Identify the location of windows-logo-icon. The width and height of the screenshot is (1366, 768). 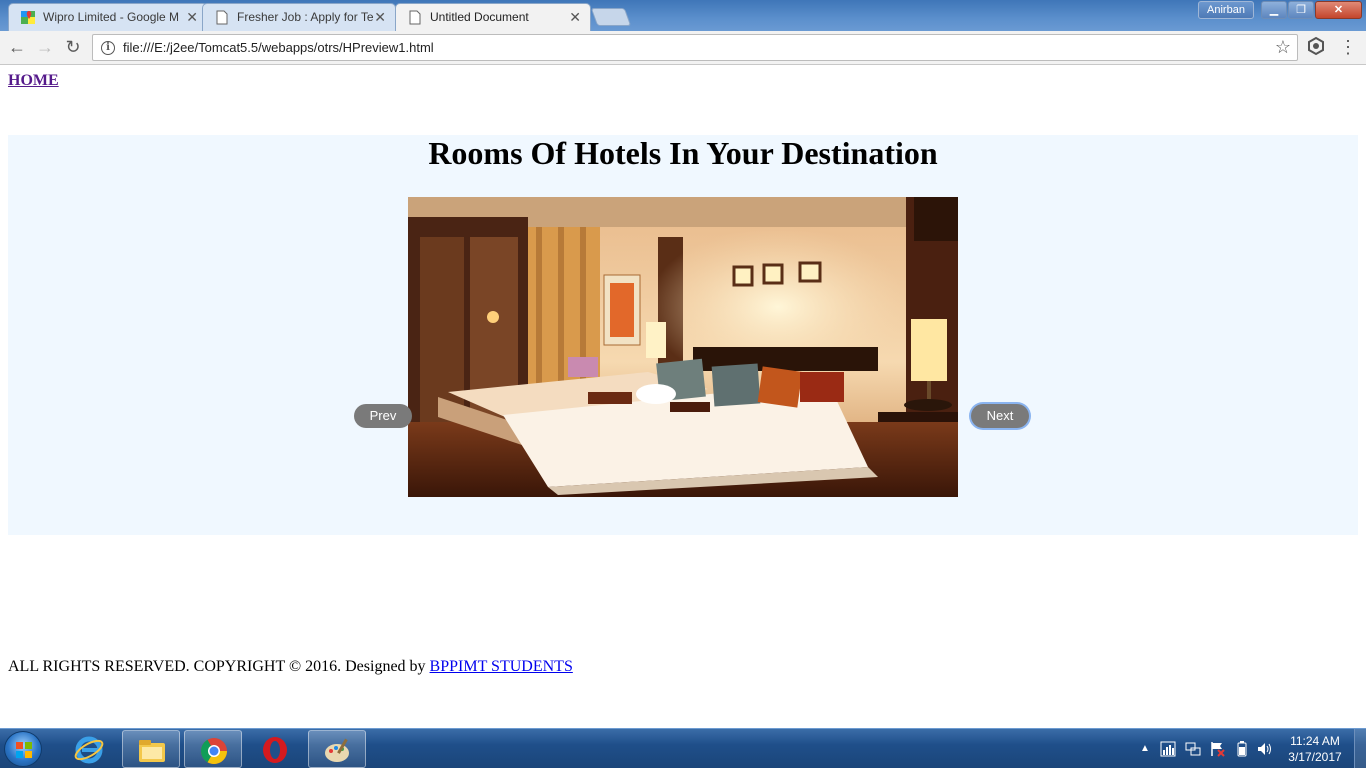
(24, 750).